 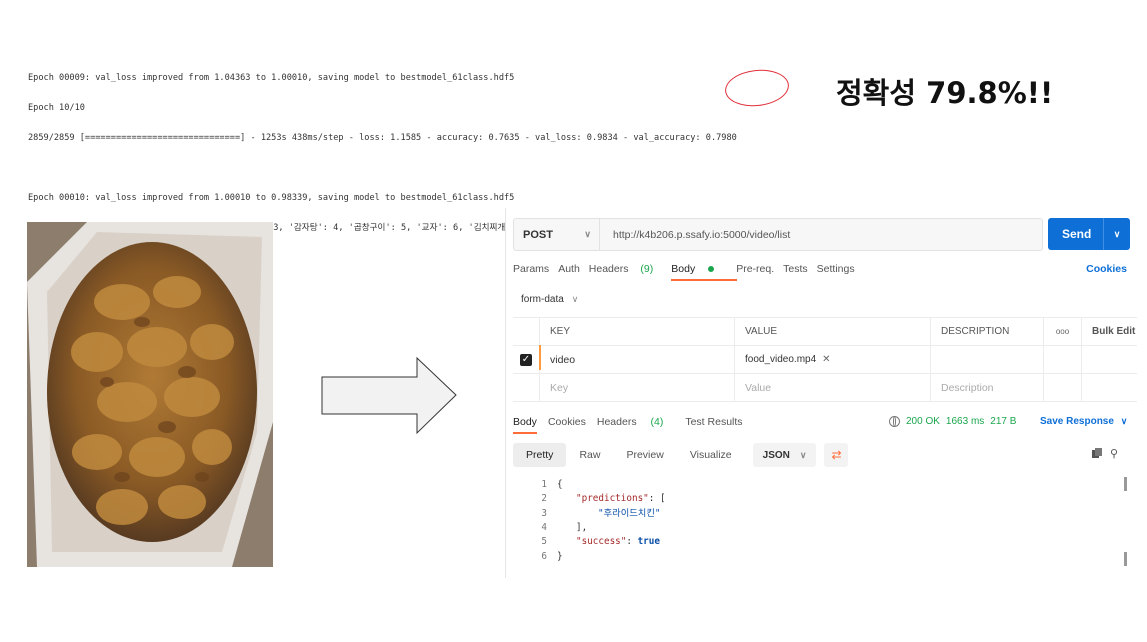 I want to click on table-row: ✓ video food_video.mp4 ✕, so click(x=825, y=360).